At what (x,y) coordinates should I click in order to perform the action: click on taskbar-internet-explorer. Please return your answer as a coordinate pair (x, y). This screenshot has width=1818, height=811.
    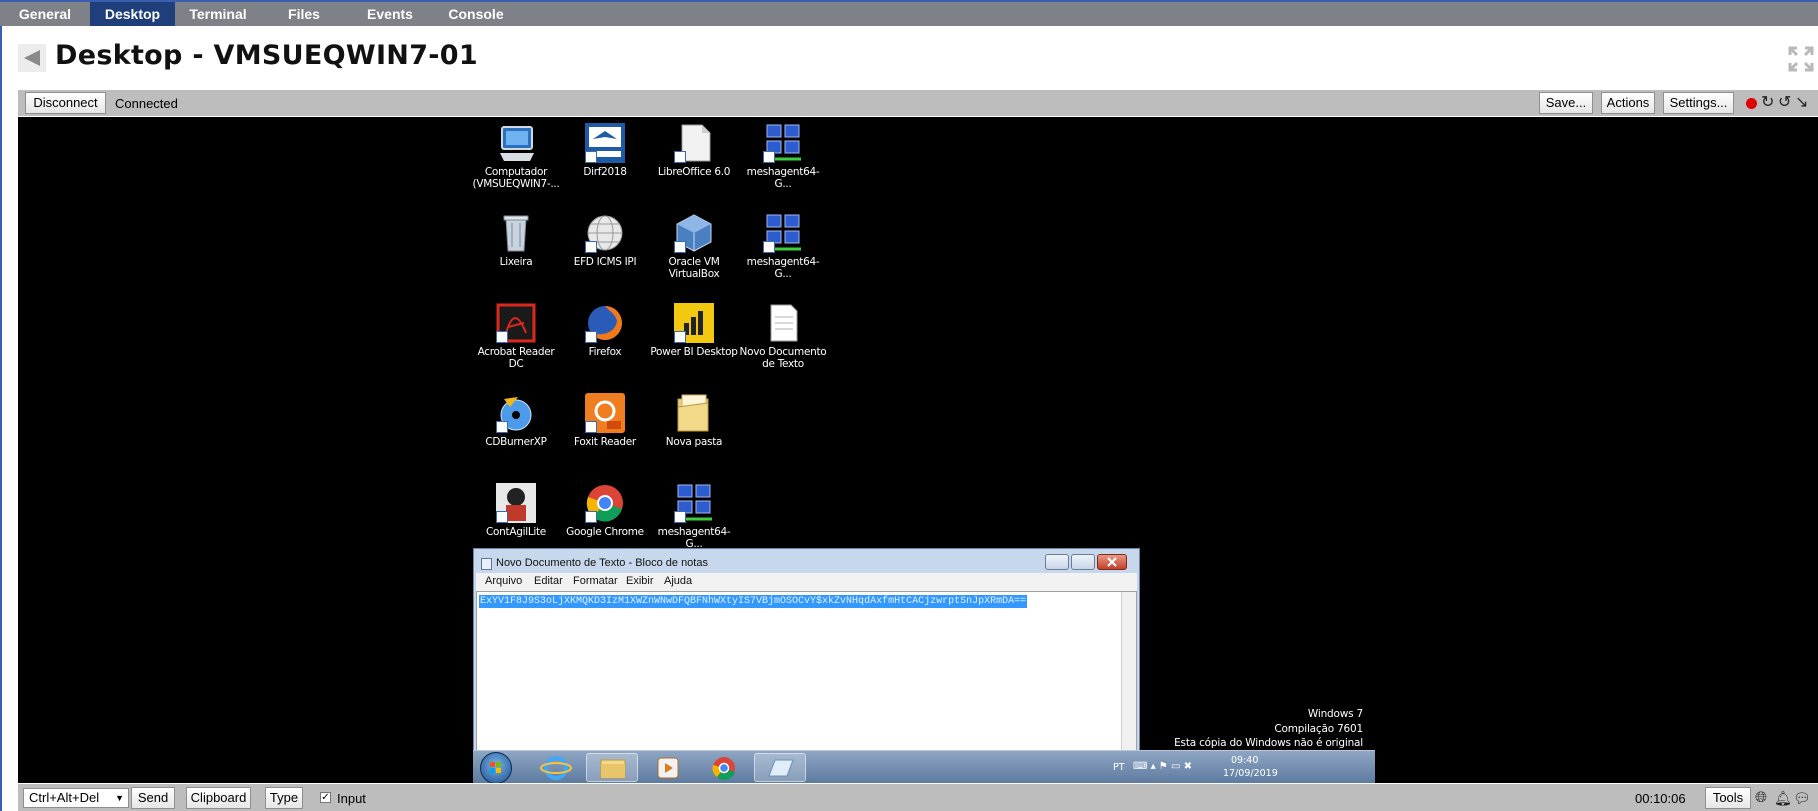
    Looking at the image, I should click on (556, 767).